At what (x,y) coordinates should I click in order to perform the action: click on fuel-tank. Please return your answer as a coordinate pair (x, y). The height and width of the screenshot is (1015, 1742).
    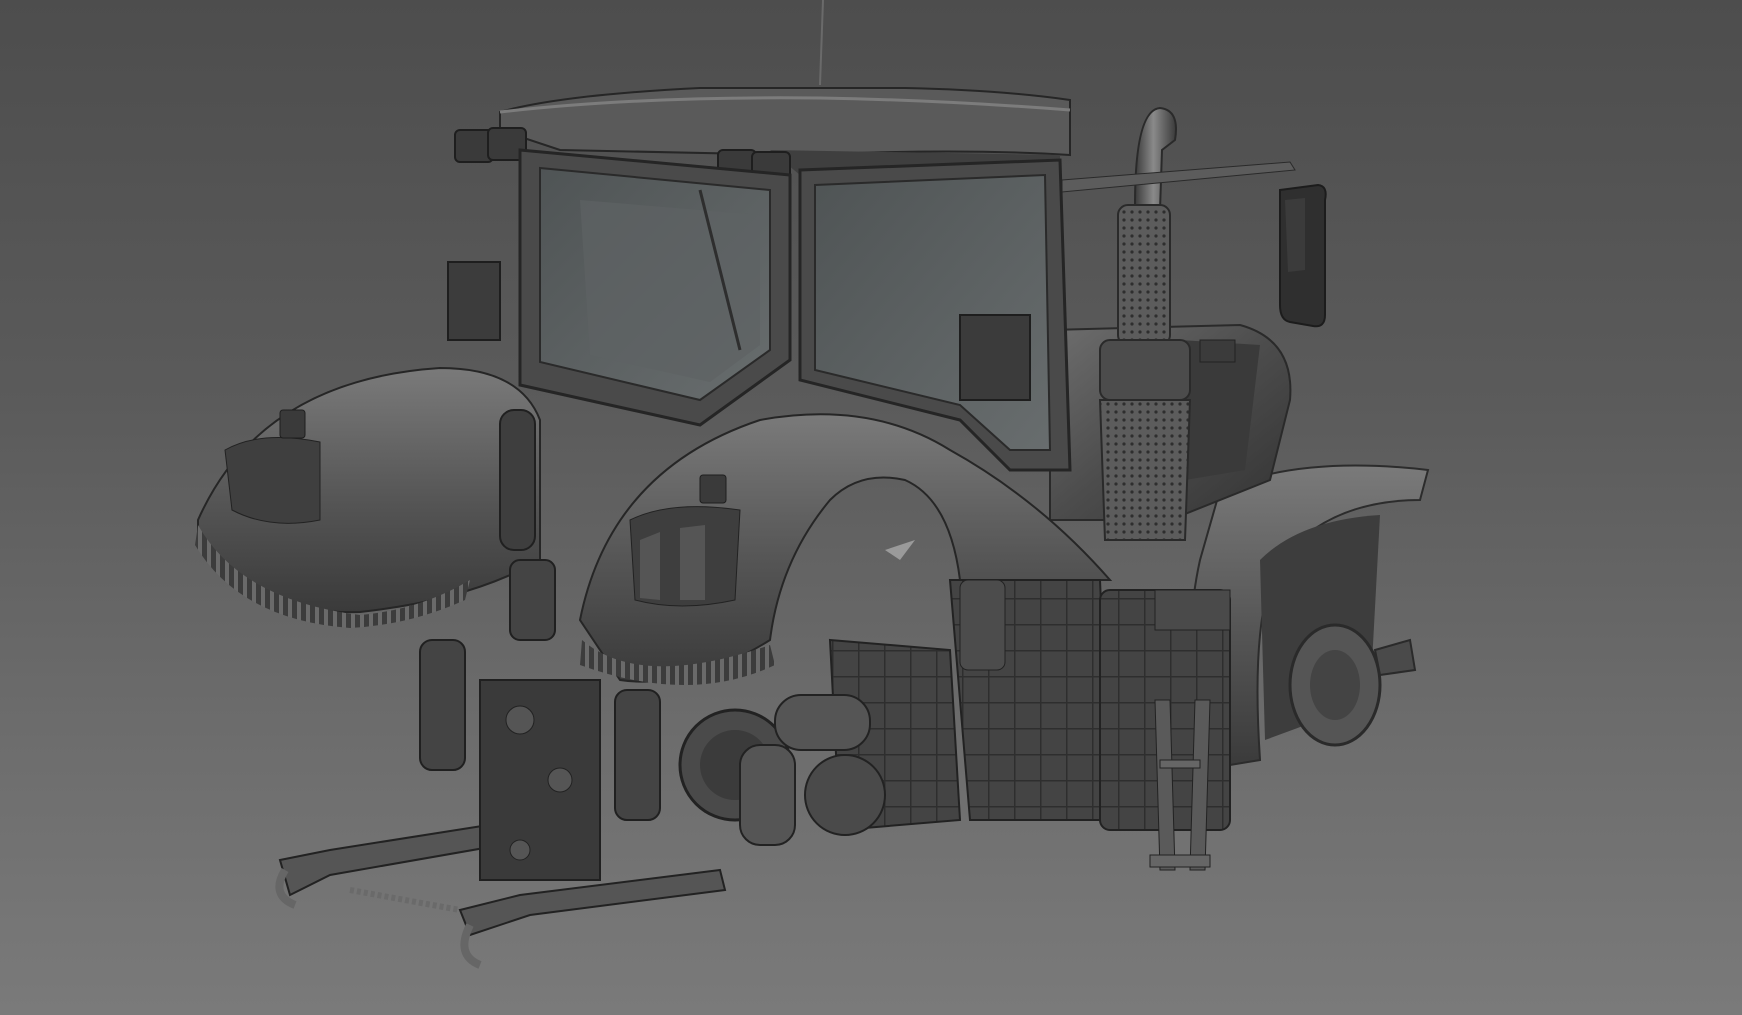
    Looking at the image, I should click on (1089, 725).